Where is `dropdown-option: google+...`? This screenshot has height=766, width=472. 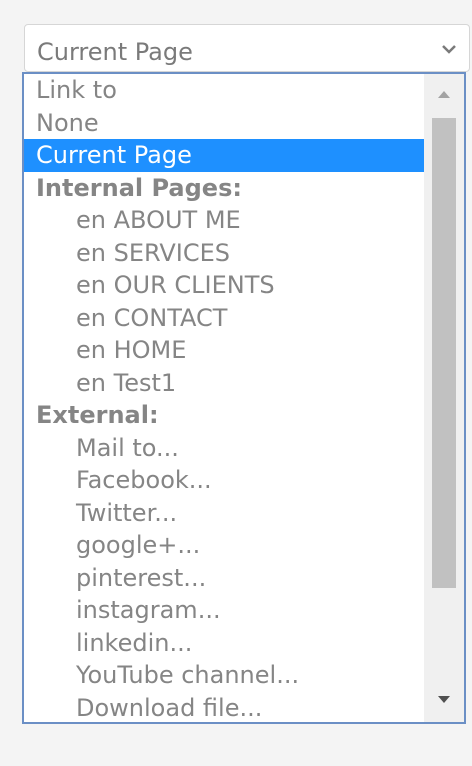 dropdown-option: google+... is located at coordinates (225, 545).